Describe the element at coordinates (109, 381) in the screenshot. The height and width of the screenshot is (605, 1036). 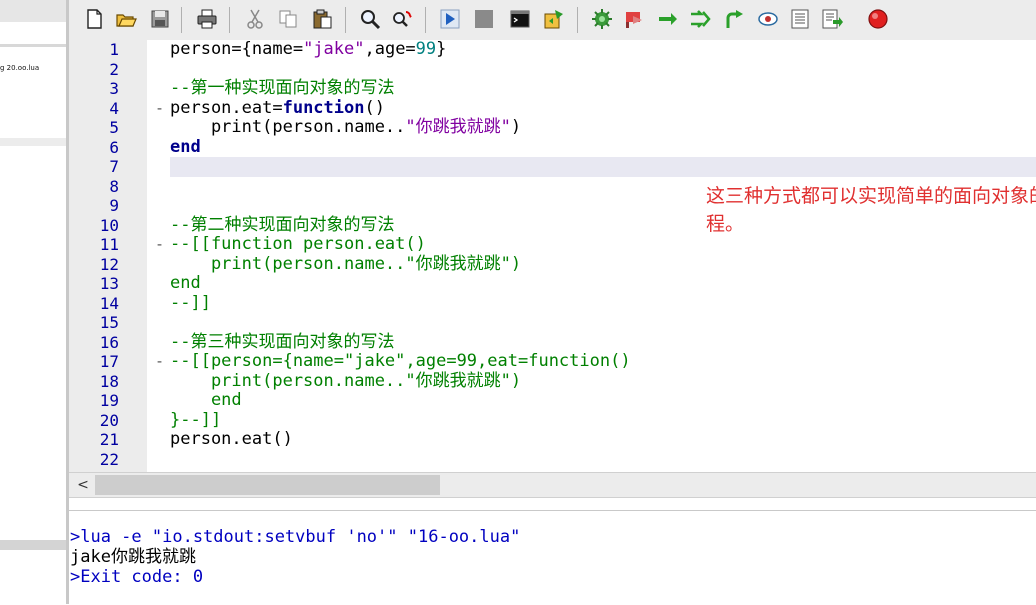
I see `line-number: 18` at that location.